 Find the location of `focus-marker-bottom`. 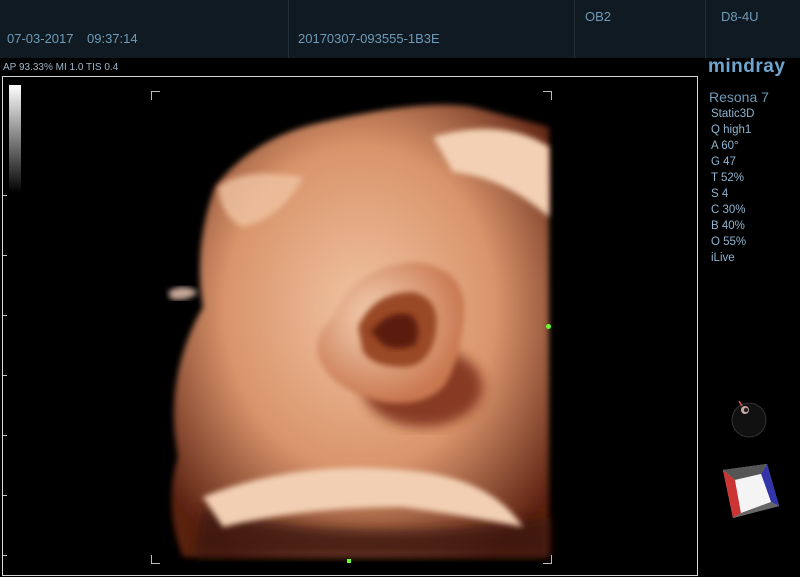

focus-marker-bottom is located at coordinates (349, 561).